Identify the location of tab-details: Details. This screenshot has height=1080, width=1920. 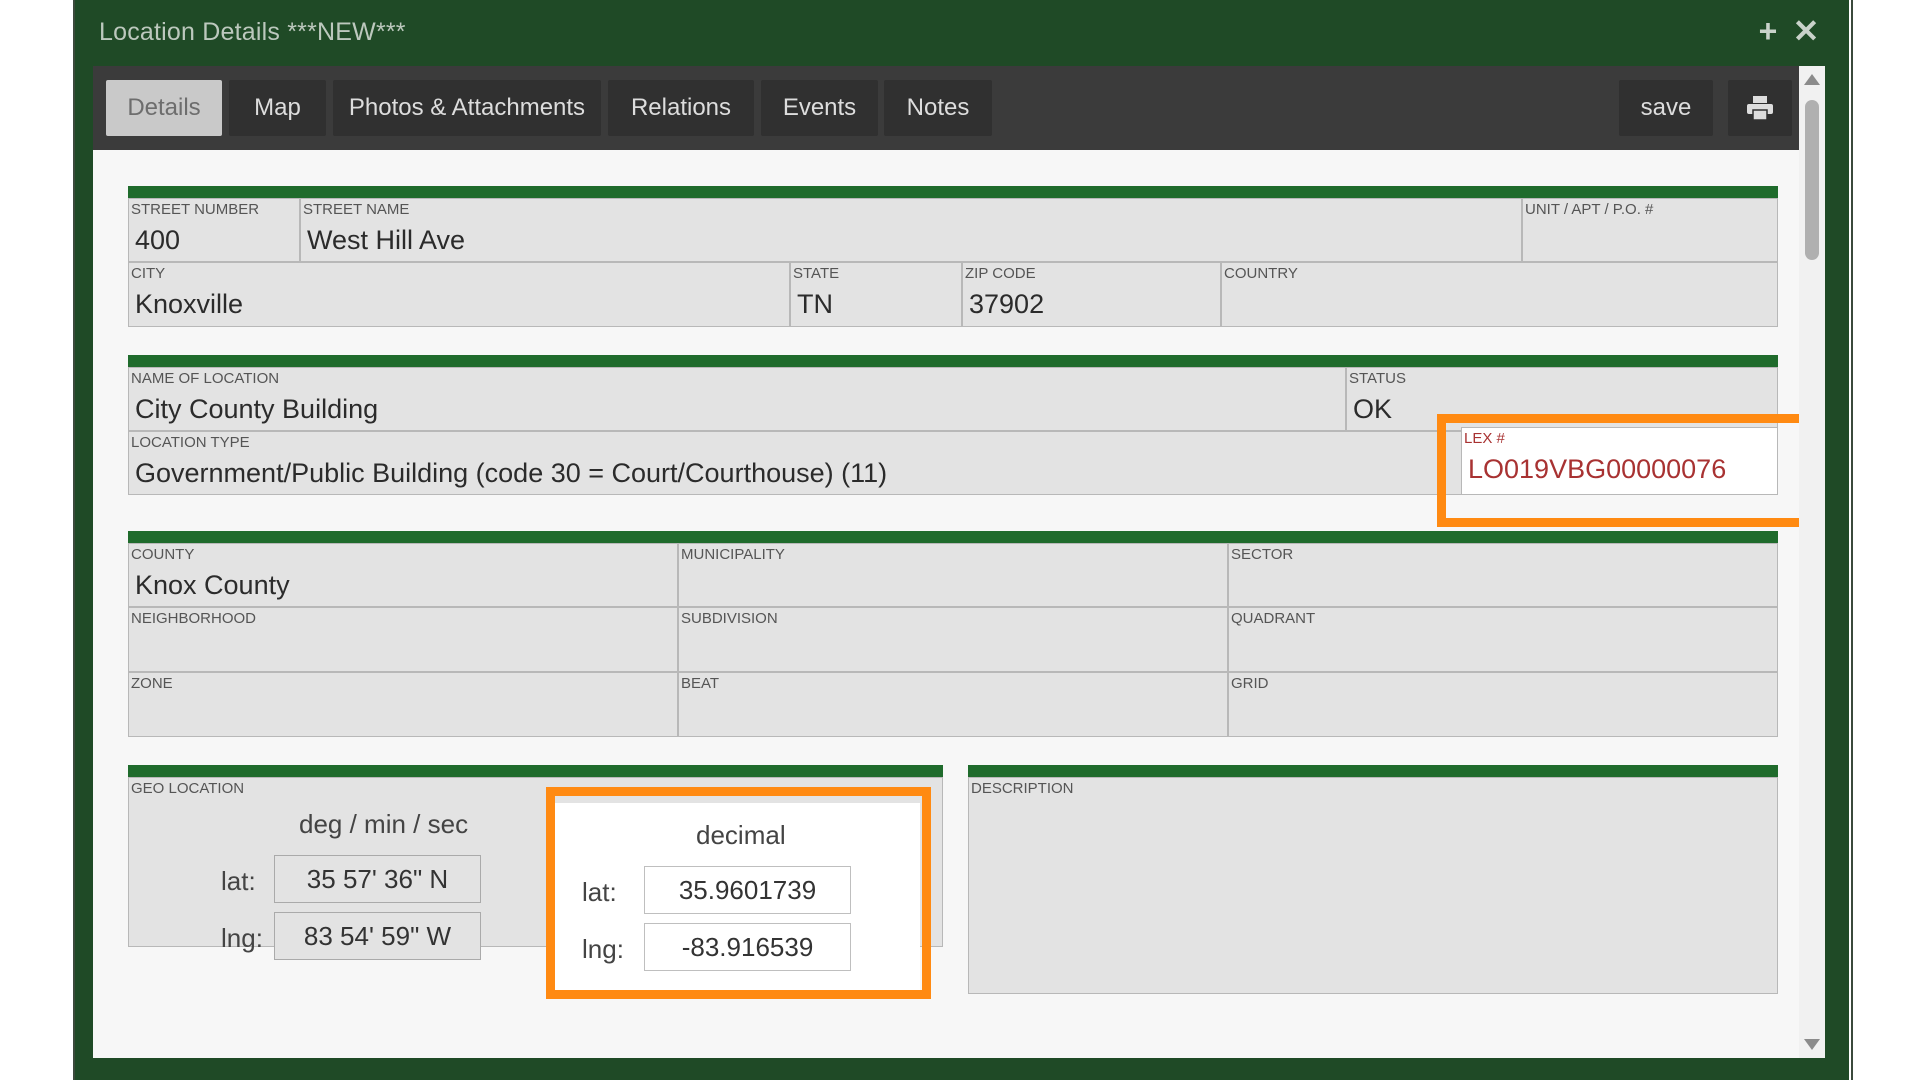
(164, 108).